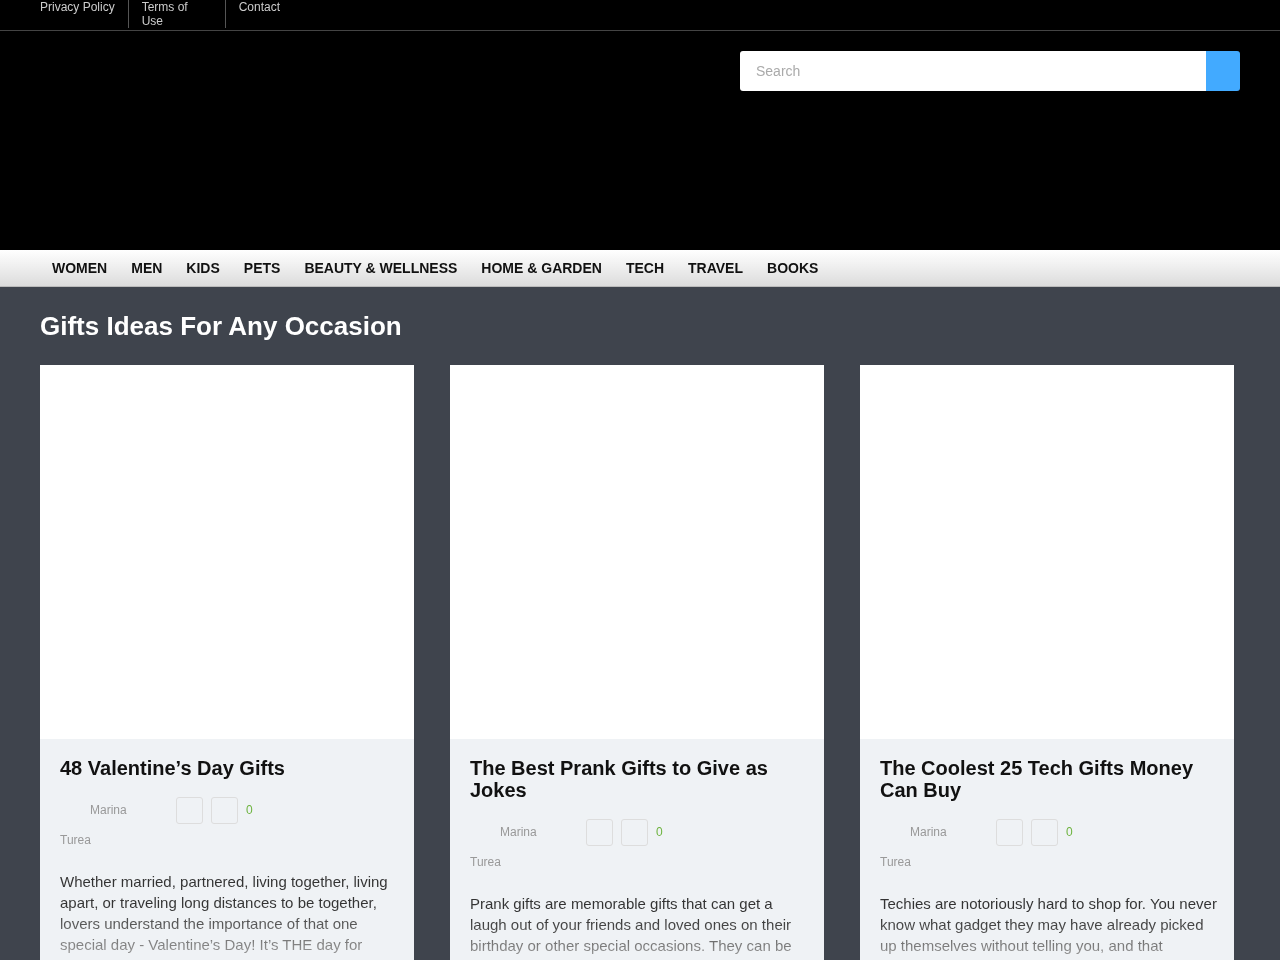 This screenshot has width=1280, height=960. I want to click on nav-link: HOME & GARDEN, so click(541, 268).